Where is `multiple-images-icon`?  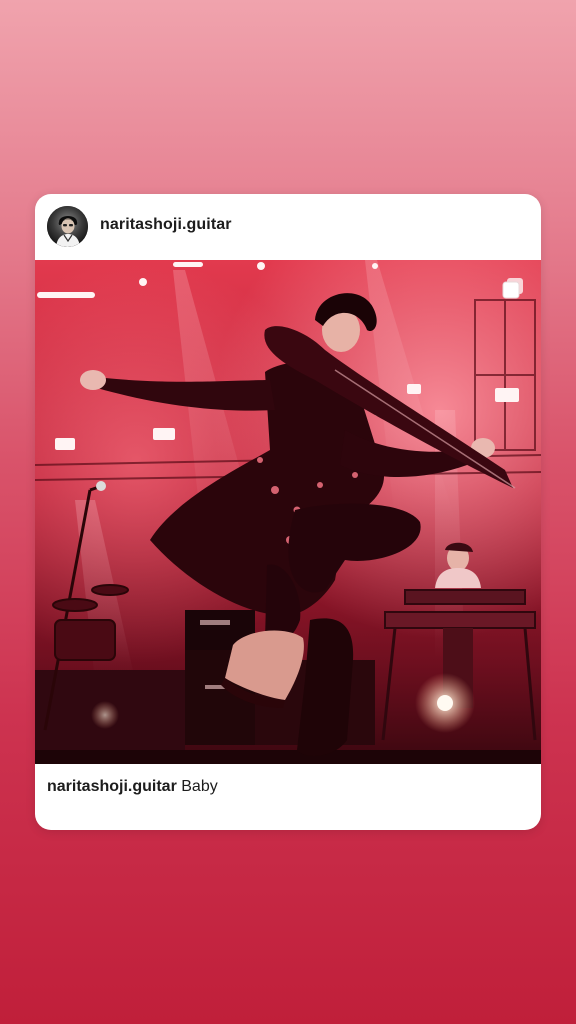
multiple-images-icon is located at coordinates (513, 288).